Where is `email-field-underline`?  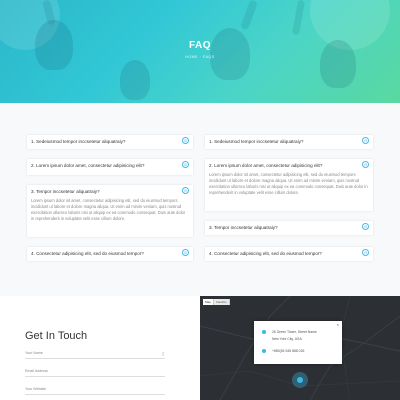
email-field-underline is located at coordinates (95, 376).